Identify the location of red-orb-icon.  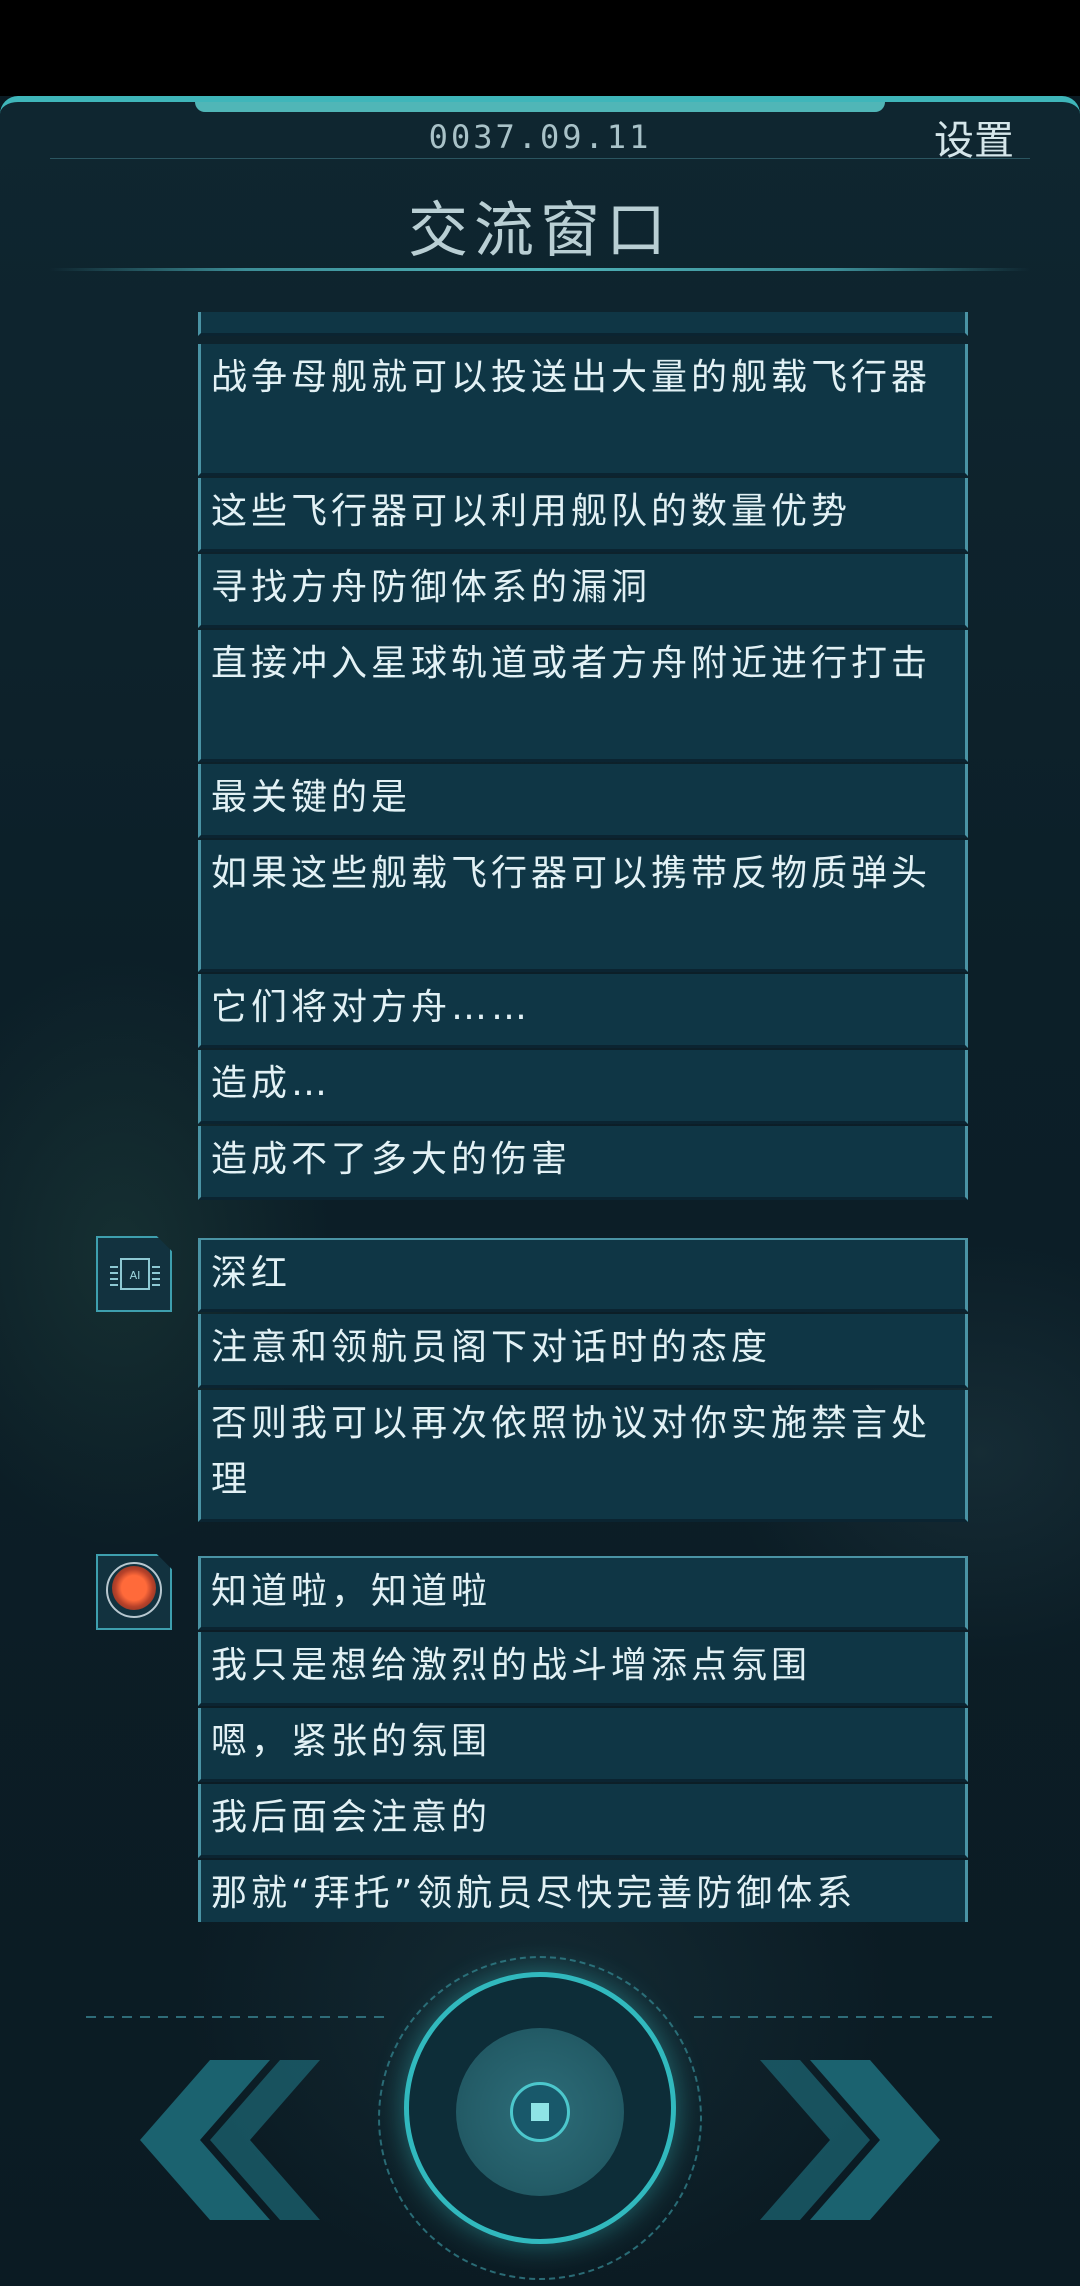
(134, 1588).